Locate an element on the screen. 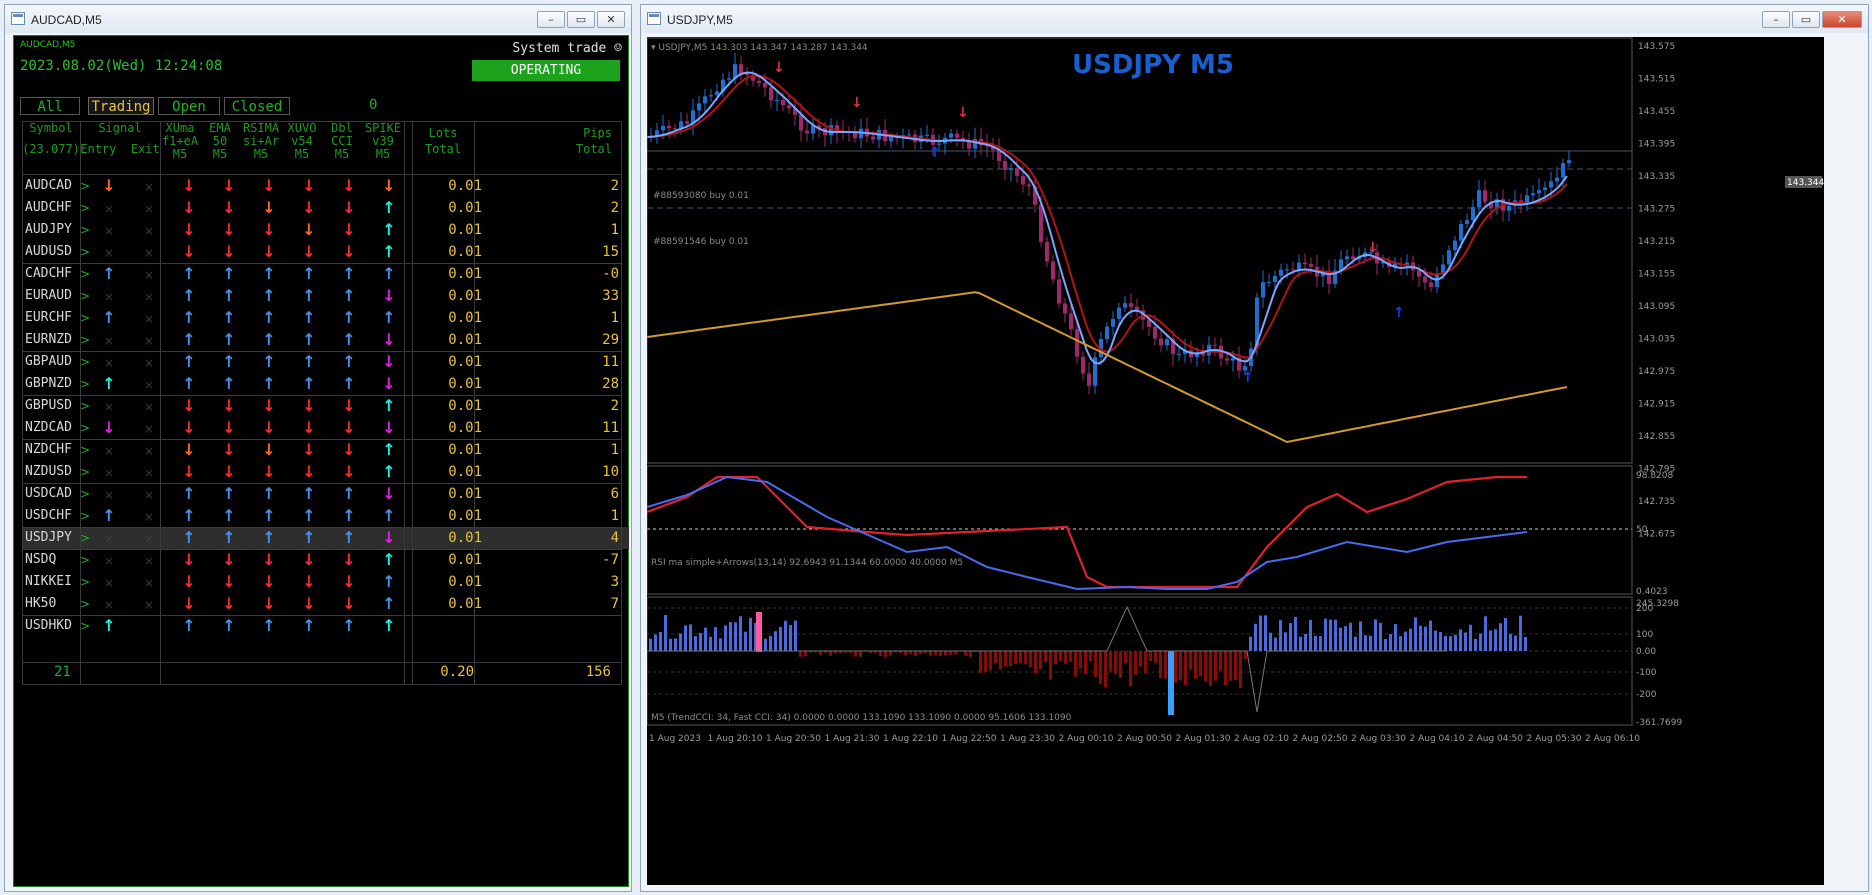 This screenshot has width=1872, height=895. table-row: AUDCAD > ↓ × ↓ ↓ ↓ ↓ ↓ ↓ 0.01 2 is located at coordinates (325, 186).